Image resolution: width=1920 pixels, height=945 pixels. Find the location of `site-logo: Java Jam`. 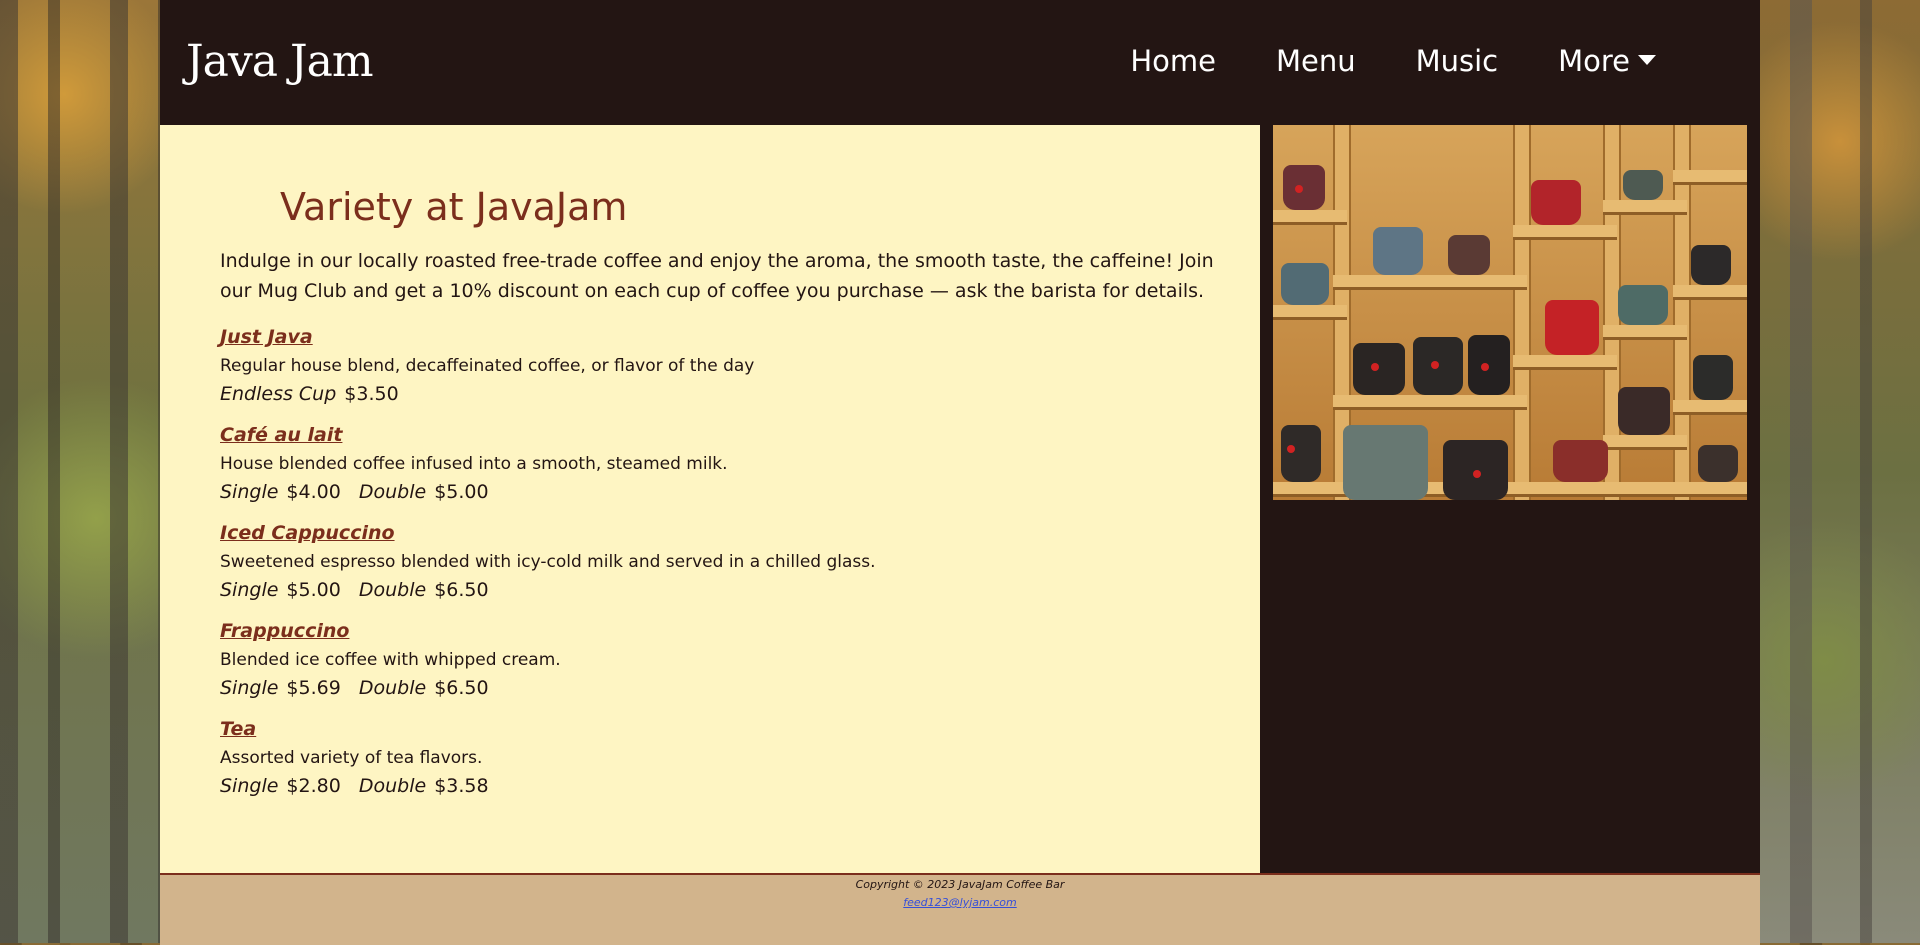

site-logo: Java Jam is located at coordinates (280, 61).